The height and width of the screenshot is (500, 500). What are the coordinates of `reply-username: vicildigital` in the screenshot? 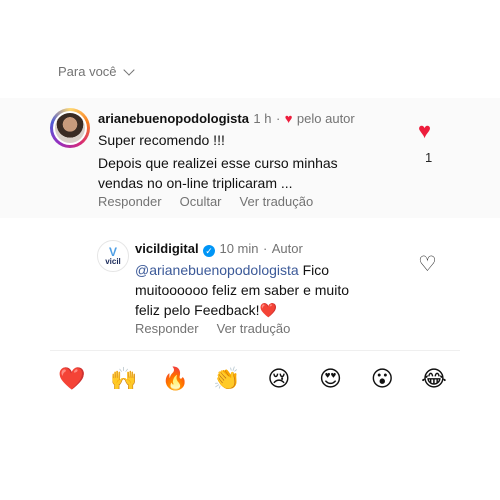 It's located at (167, 248).